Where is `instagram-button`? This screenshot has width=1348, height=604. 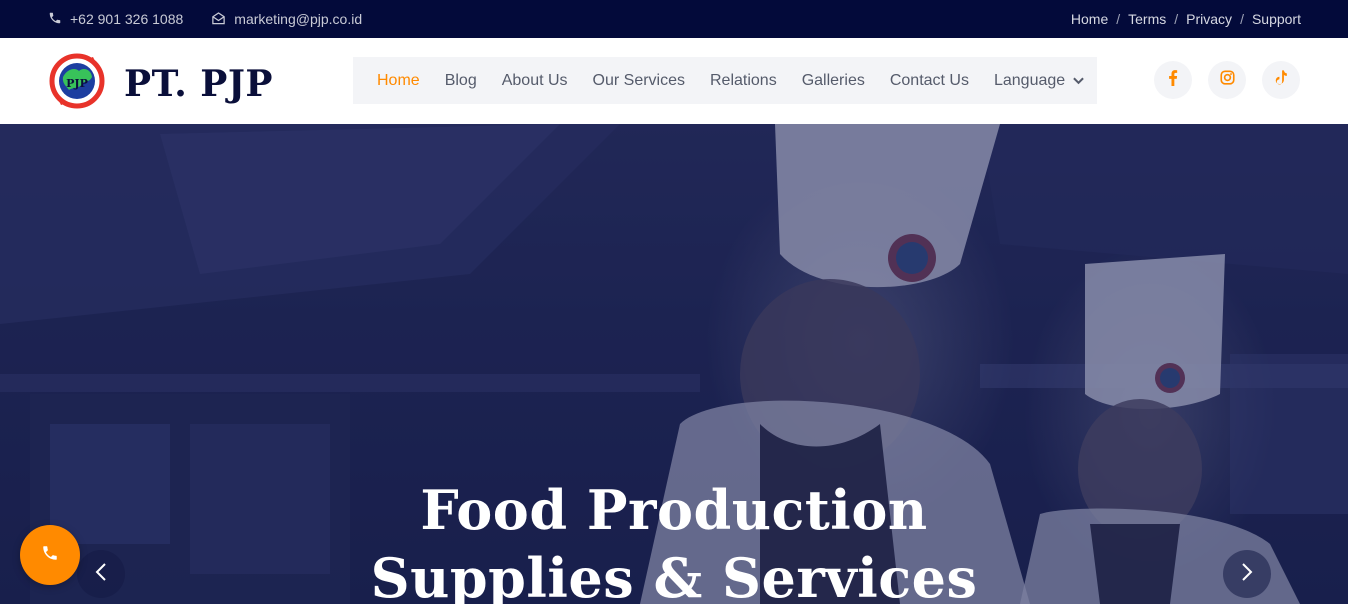 instagram-button is located at coordinates (1227, 80).